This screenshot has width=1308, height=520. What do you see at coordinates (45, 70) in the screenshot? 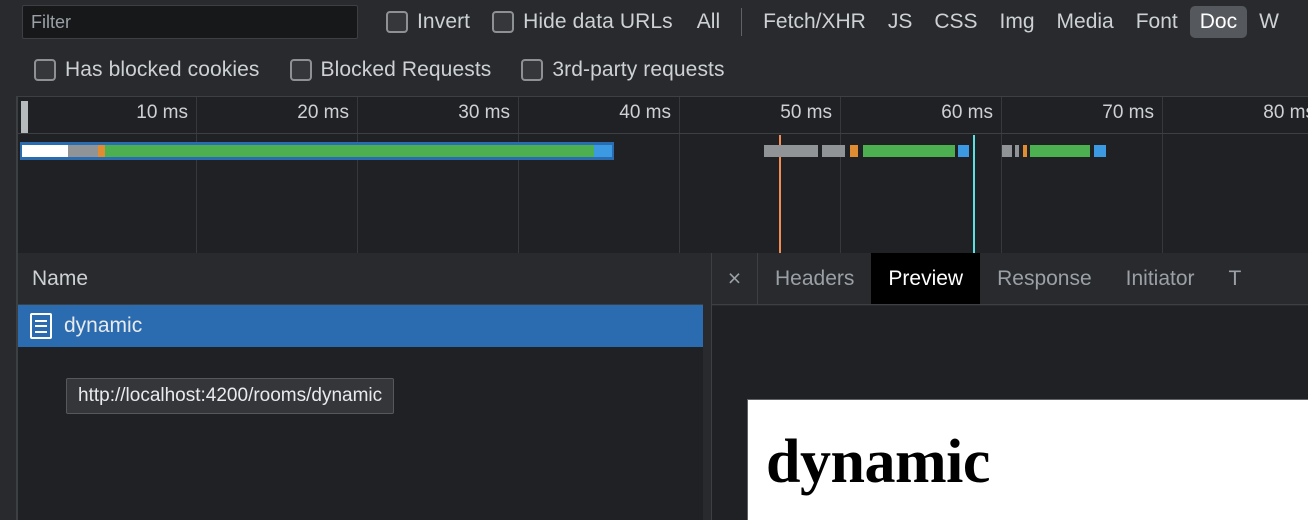
I see `has-blocked-cookies-checkbox` at bounding box center [45, 70].